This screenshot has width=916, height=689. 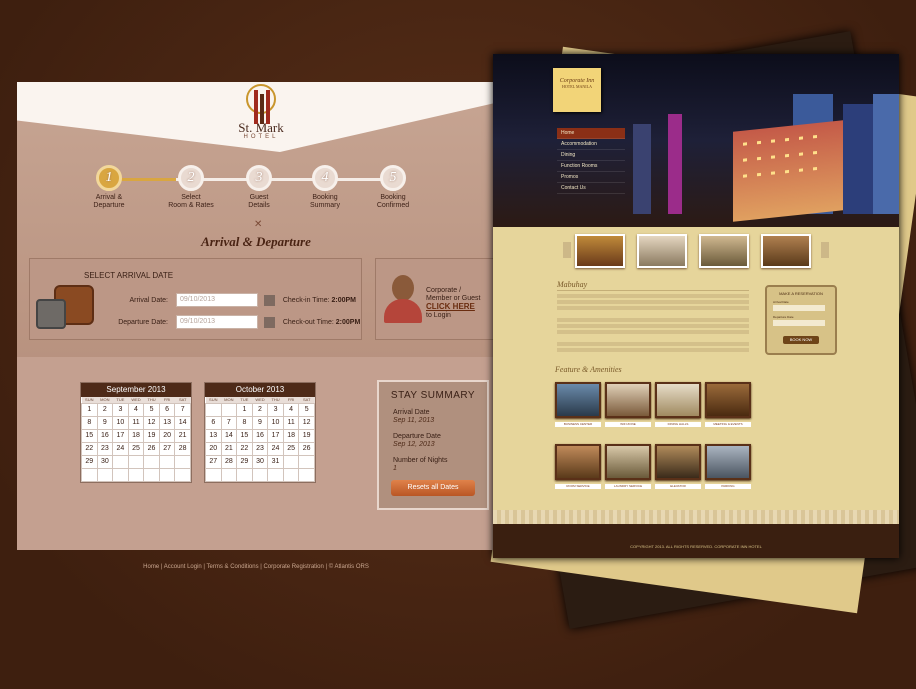 What do you see at coordinates (325, 187) in the screenshot?
I see `step-4: 4 Booking Summary` at bounding box center [325, 187].